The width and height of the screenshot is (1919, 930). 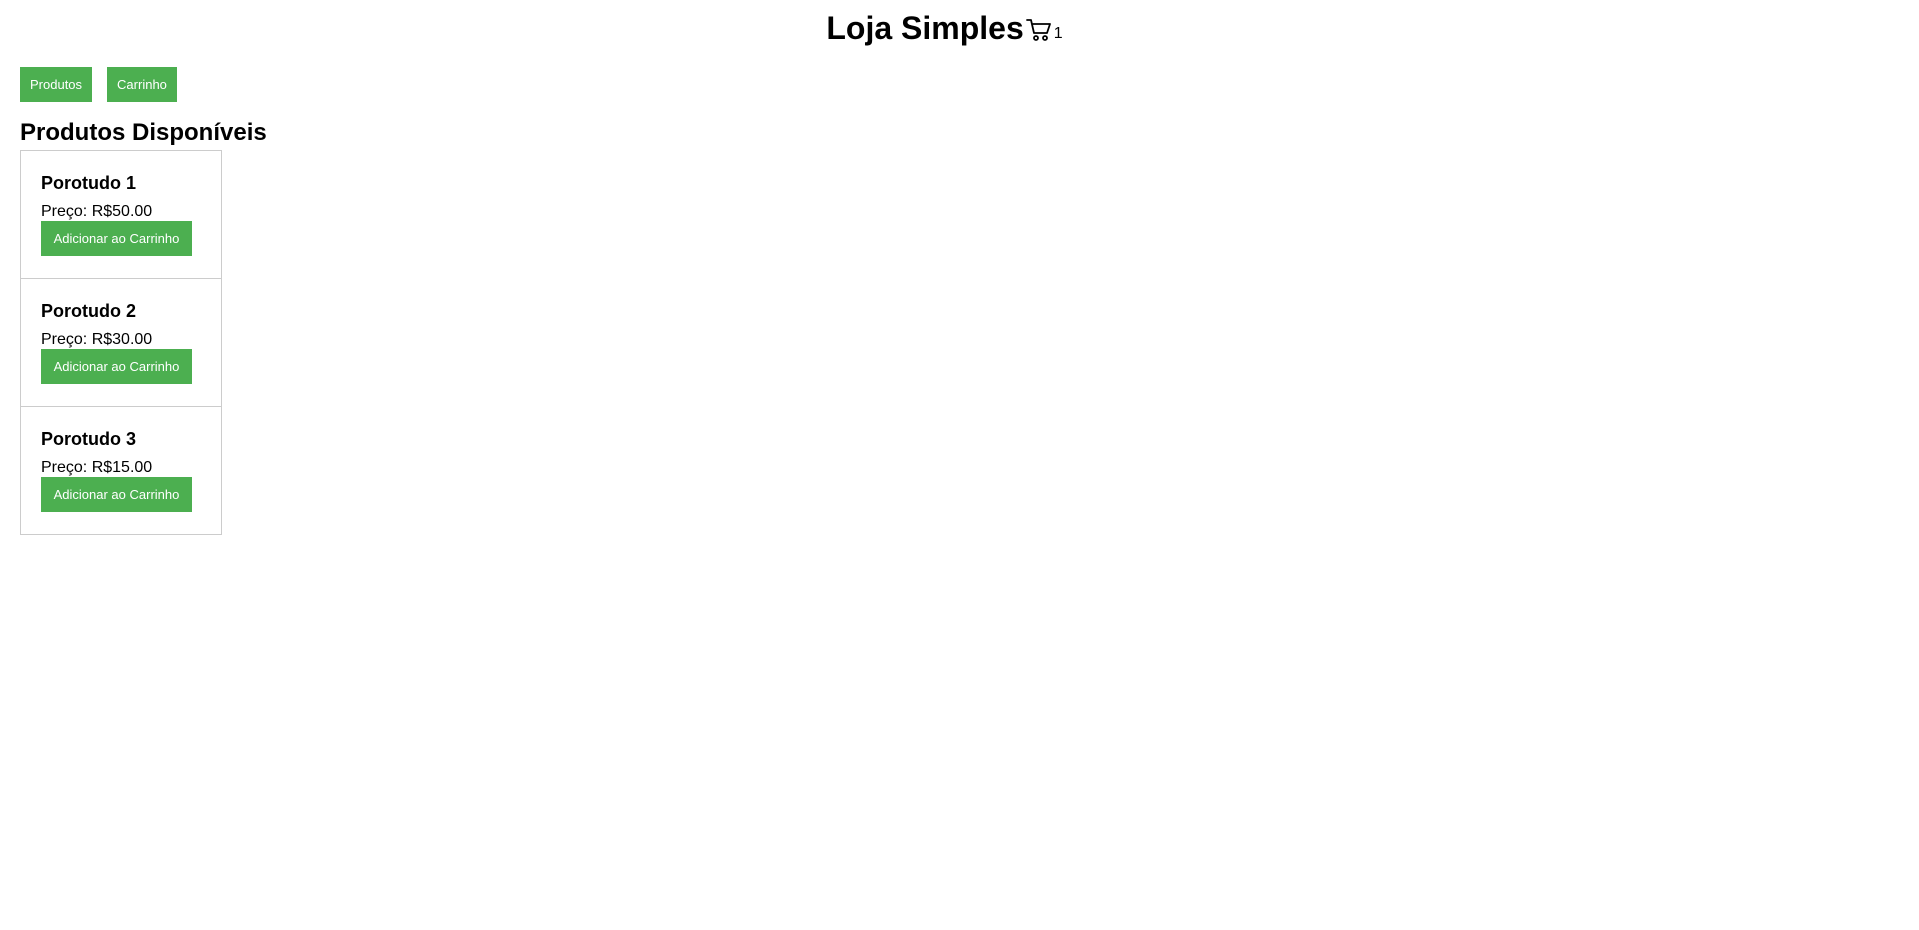 I want to click on shopping-cart-icon, so click(x=1038, y=30).